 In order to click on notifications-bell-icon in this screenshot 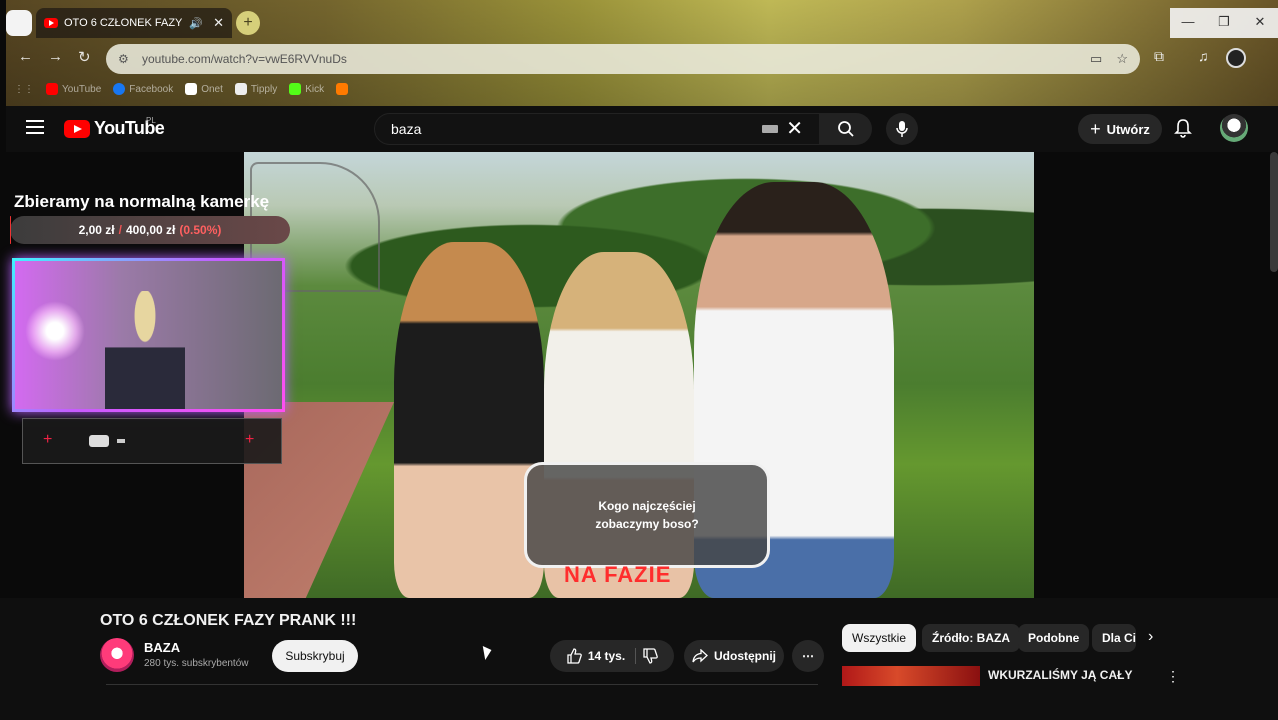, I will do `click(1183, 128)`.